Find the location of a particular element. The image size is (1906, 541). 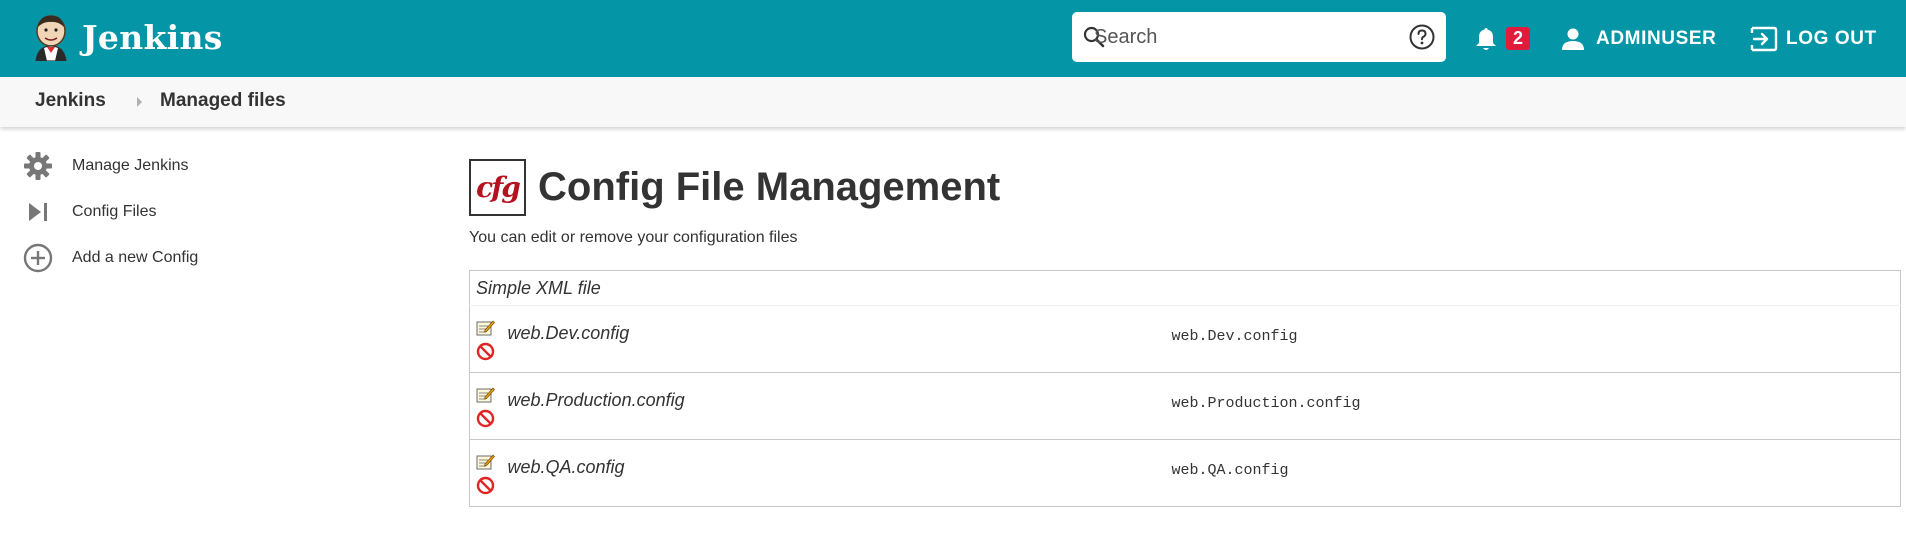

jenkins-home-link: Jenkins is located at coordinates (126, 37).